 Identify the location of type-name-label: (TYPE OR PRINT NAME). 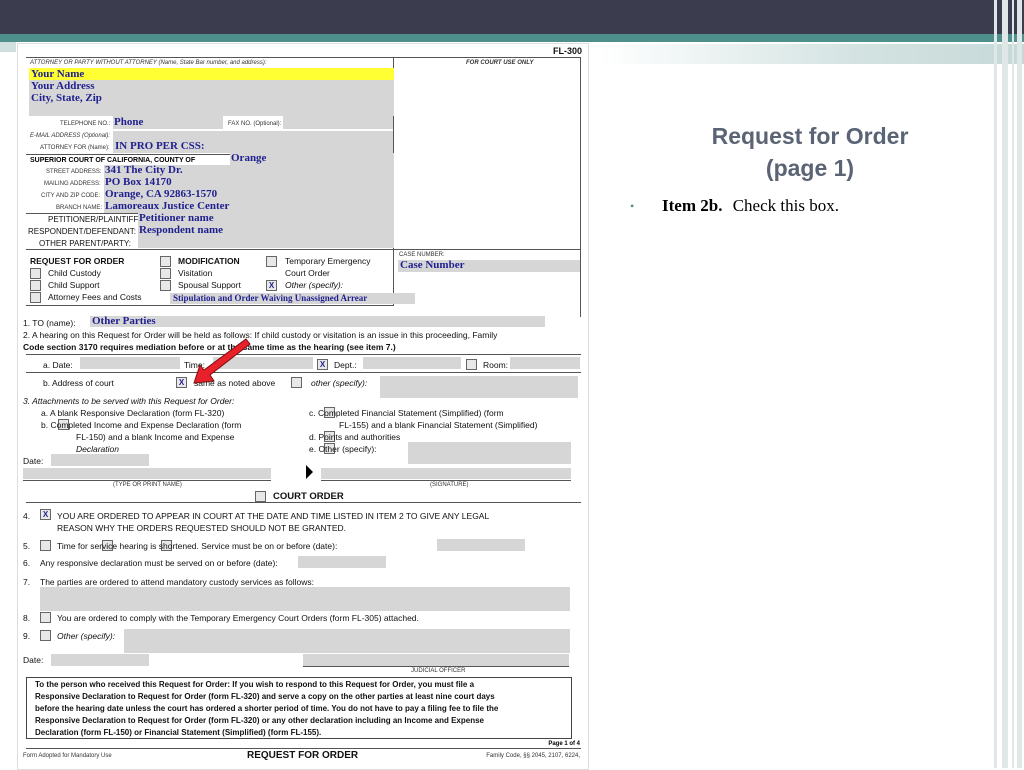
(147, 485).